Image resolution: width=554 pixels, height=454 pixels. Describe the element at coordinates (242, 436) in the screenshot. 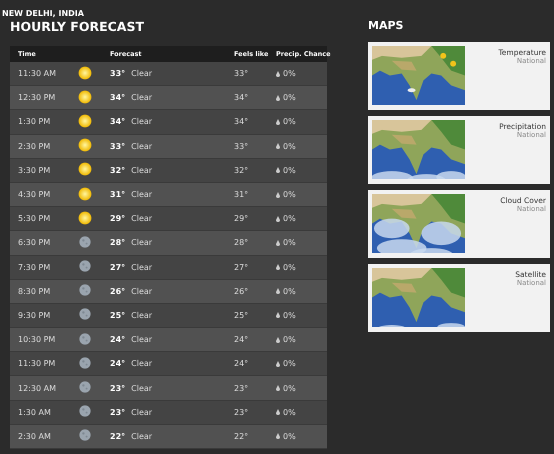

I see `feels-like-cell-text: 22°` at that location.